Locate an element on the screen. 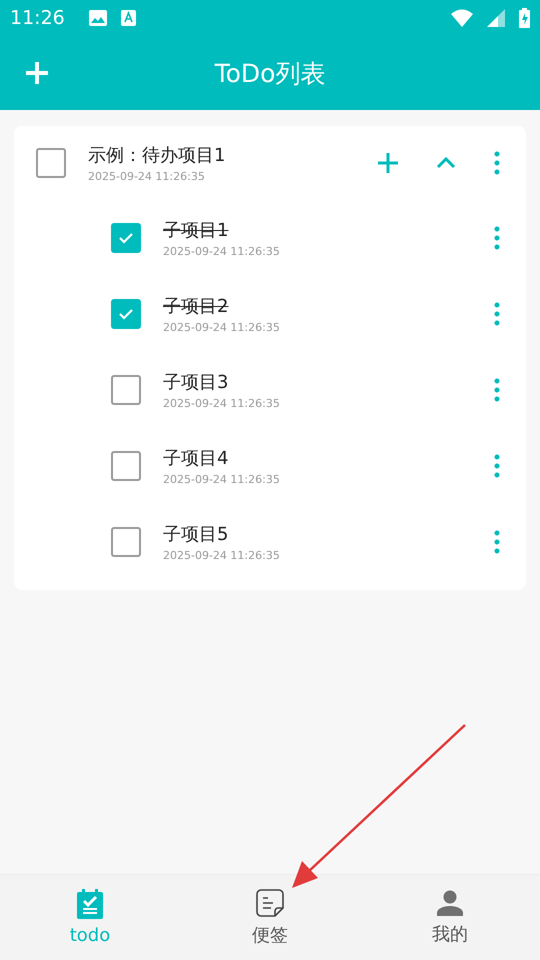 The image size is (540, 960). collapse-icon is located at coordinates (446, 163).